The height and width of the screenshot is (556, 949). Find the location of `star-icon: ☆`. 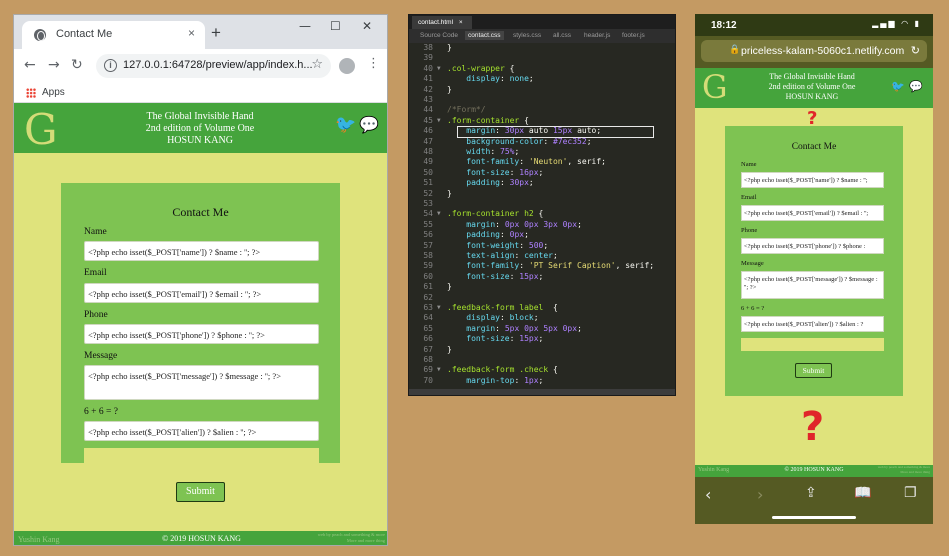

star-icon: ☆ is located at coordinates (317, 64).